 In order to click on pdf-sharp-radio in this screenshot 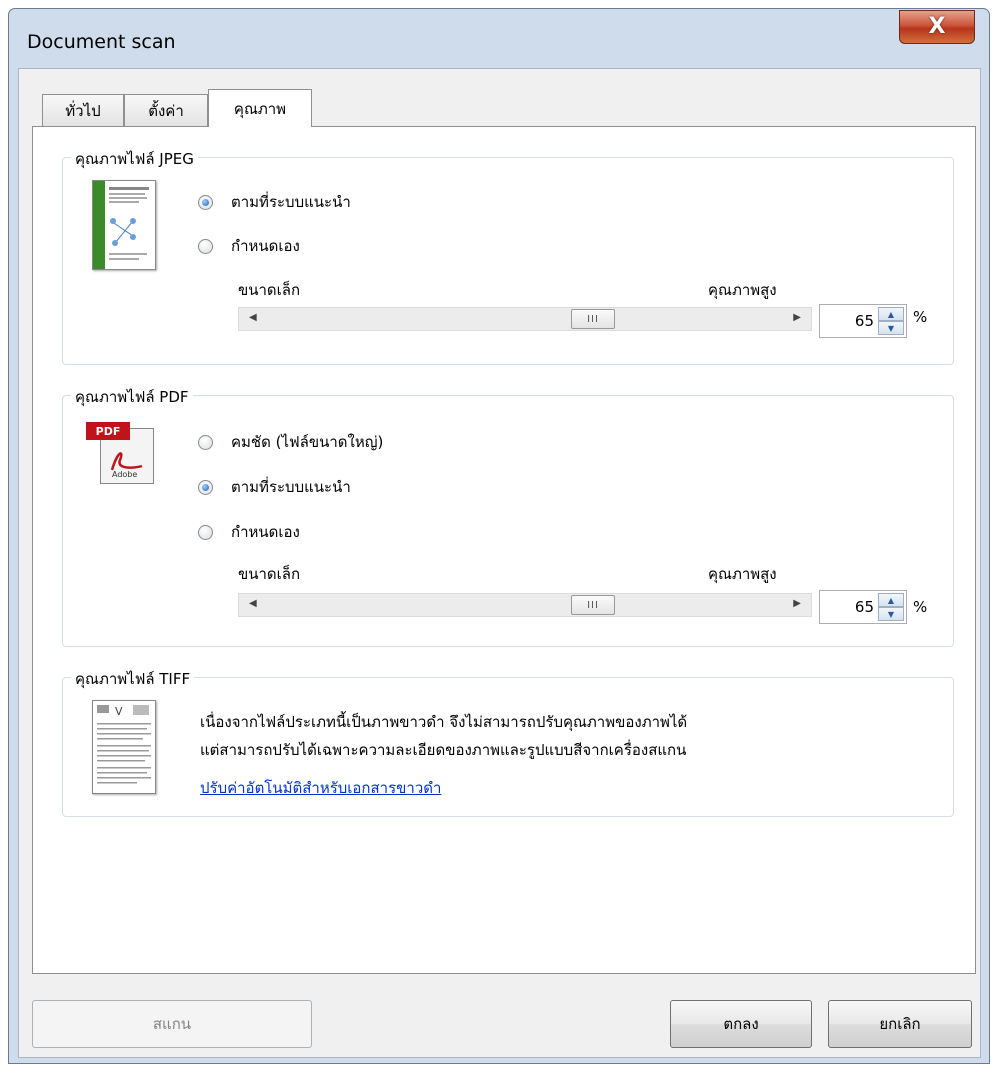, I will do `click(205, 442)`.